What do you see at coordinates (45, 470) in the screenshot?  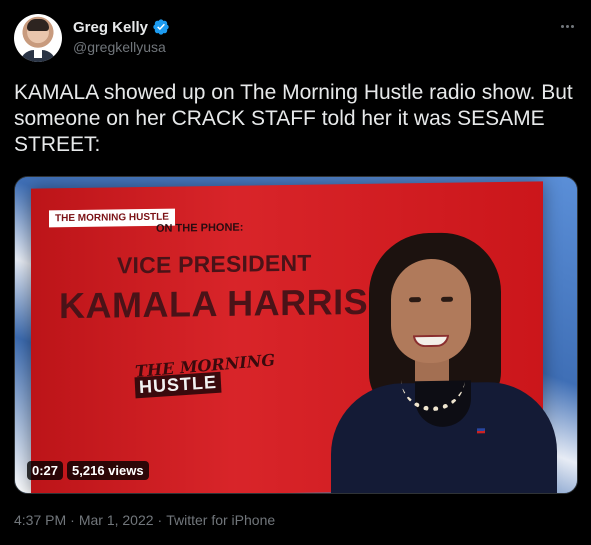 I see `video-duration: 0:27` at bounding box center [45, 470].